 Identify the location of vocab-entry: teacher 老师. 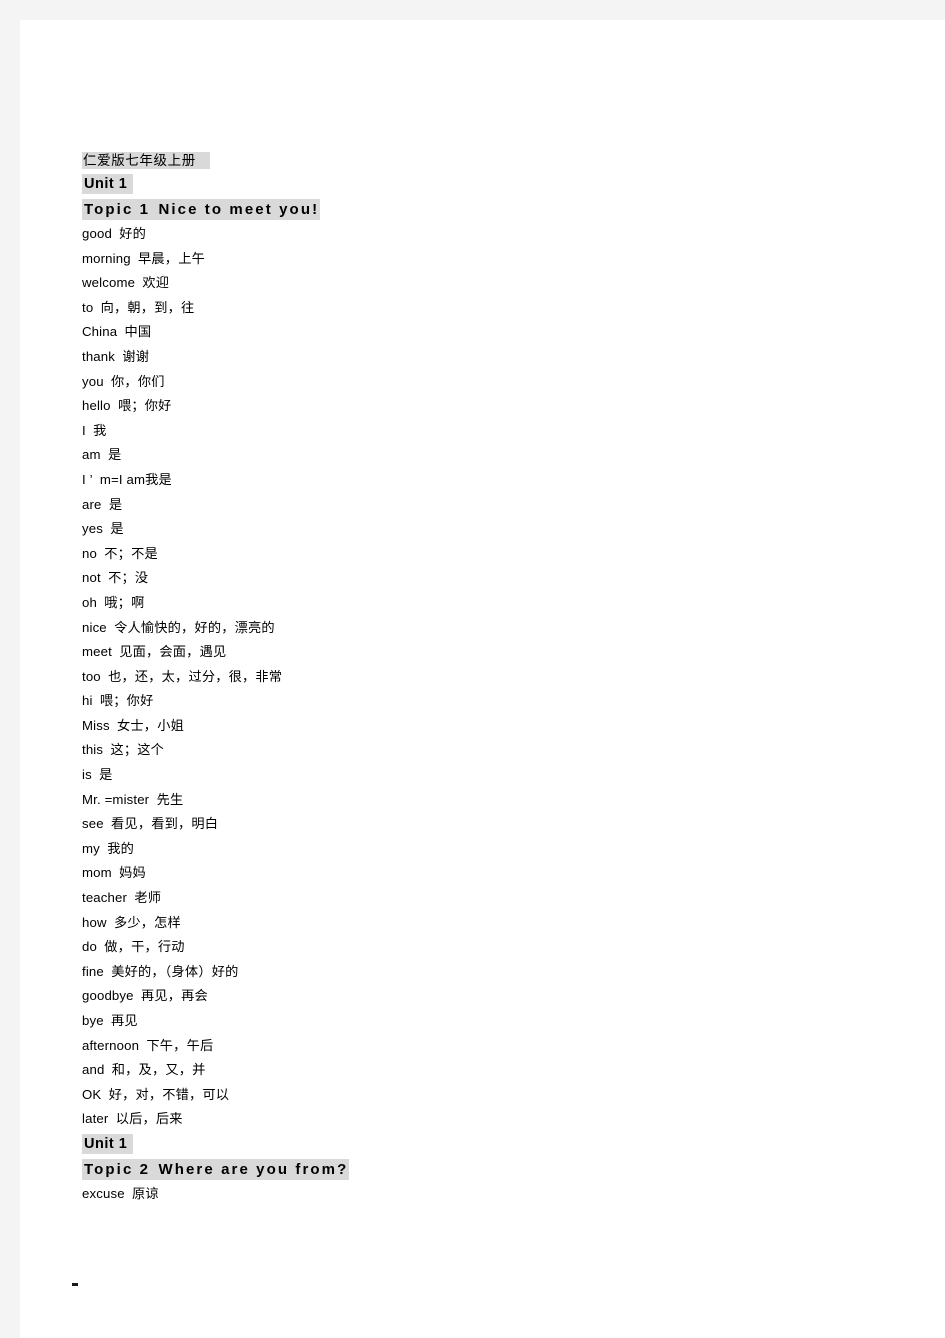
(462, 898).